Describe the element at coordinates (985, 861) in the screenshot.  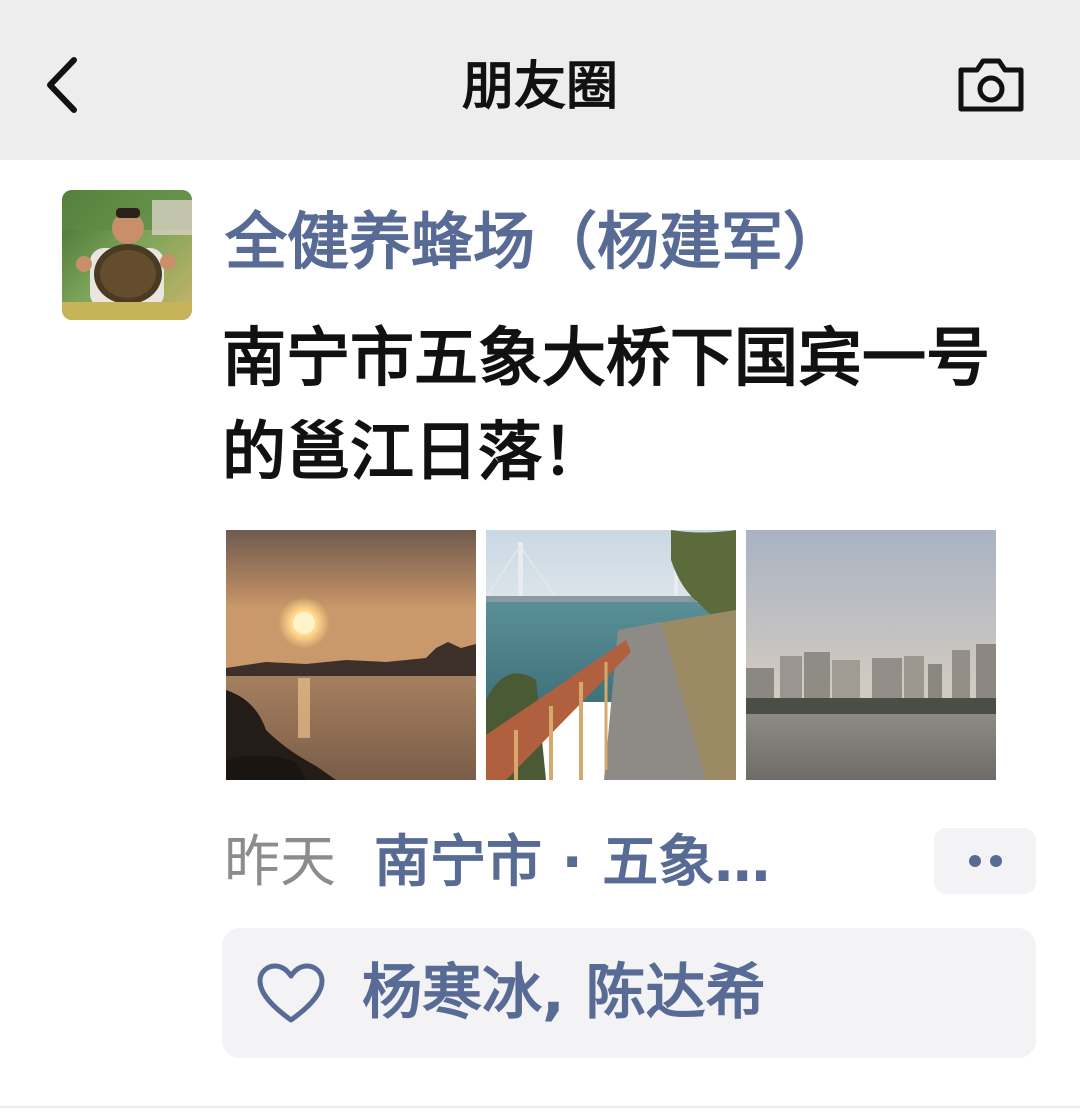
I see `more-actions-button` at that location.